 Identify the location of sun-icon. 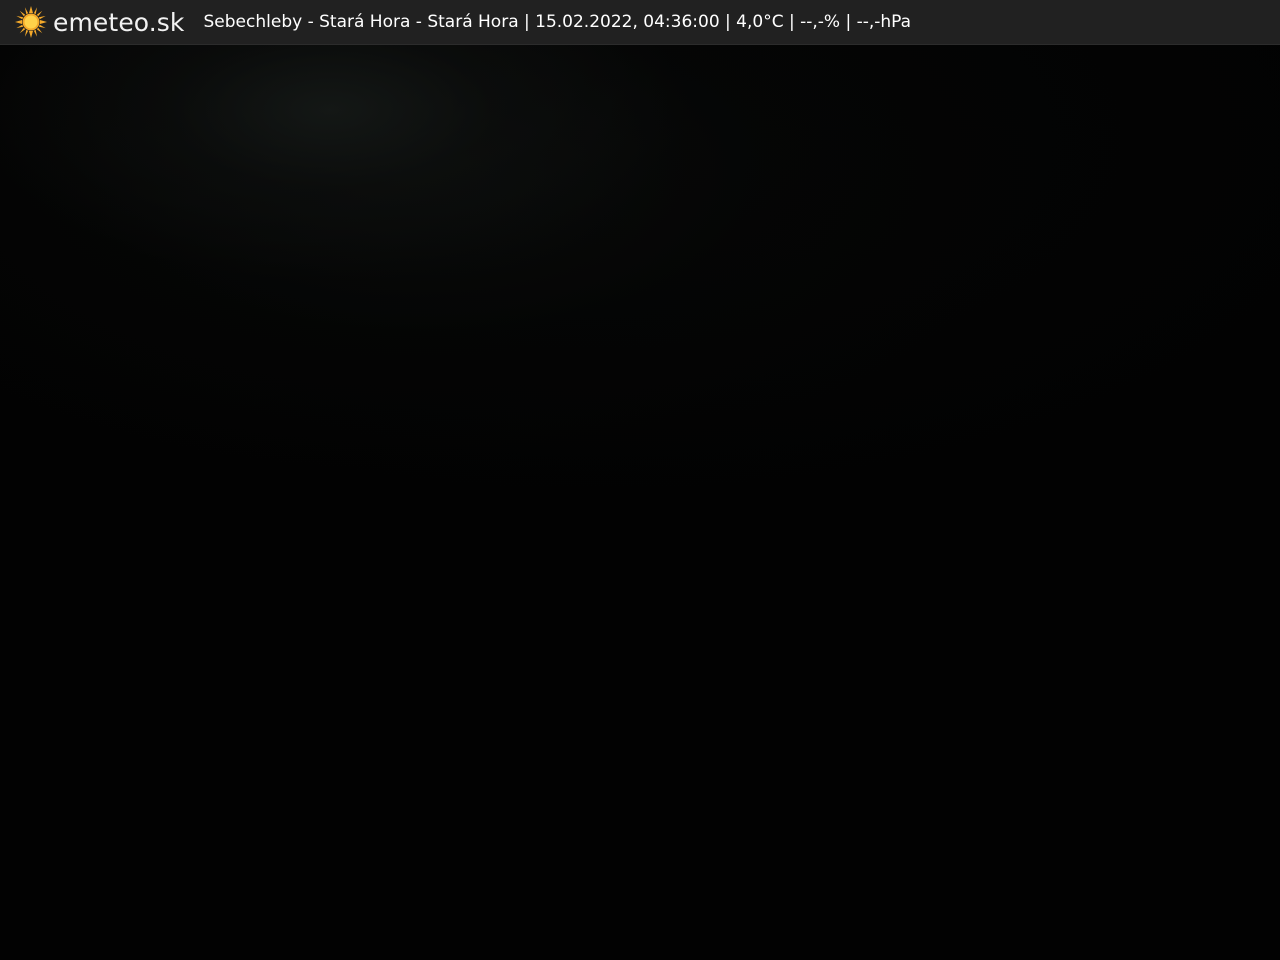
(31, 22).